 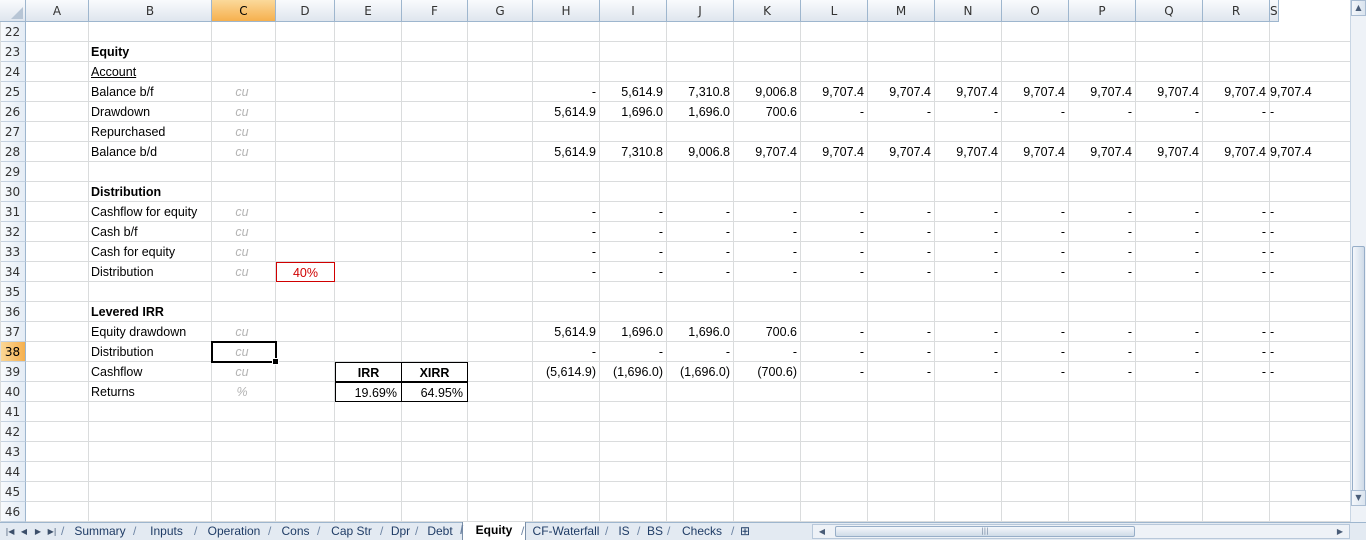 What do you see at coordinates (13, 492) in the screenshot?
I see `row-header-45: 45` at bounding box center [13, 492].